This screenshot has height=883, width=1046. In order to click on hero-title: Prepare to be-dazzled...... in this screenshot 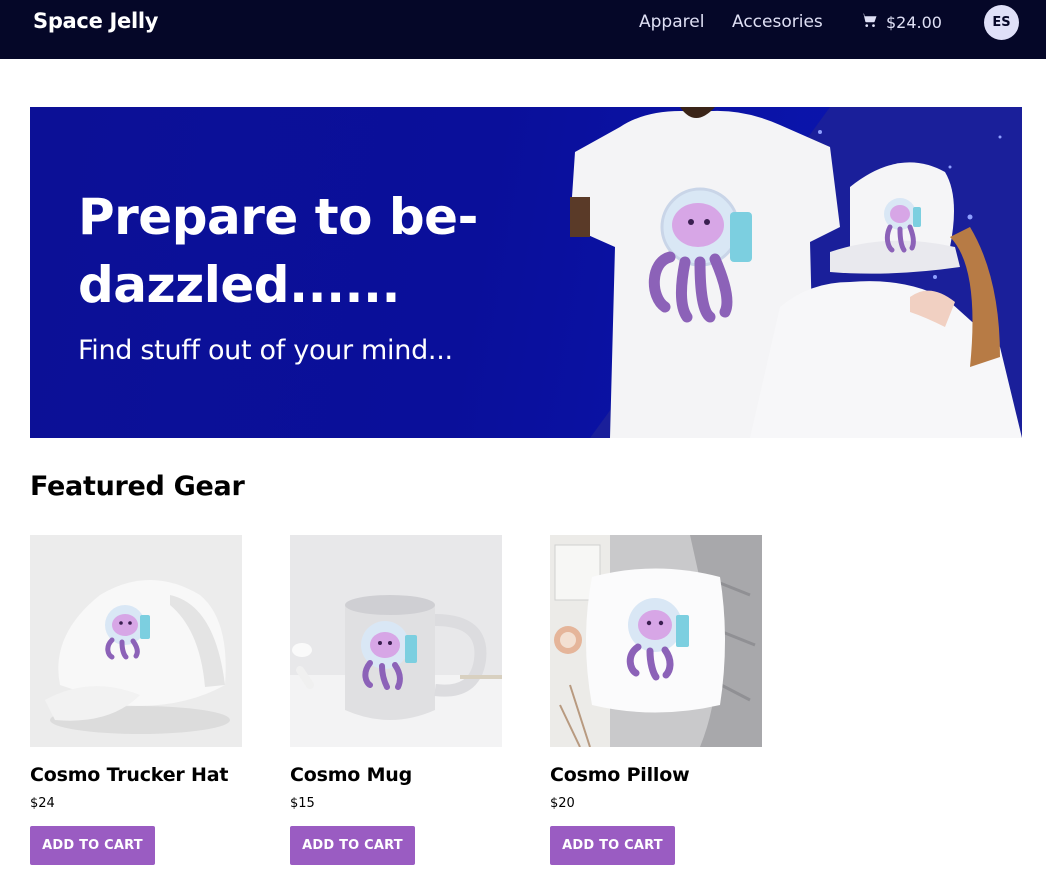, I will do `click(278, 251)`.